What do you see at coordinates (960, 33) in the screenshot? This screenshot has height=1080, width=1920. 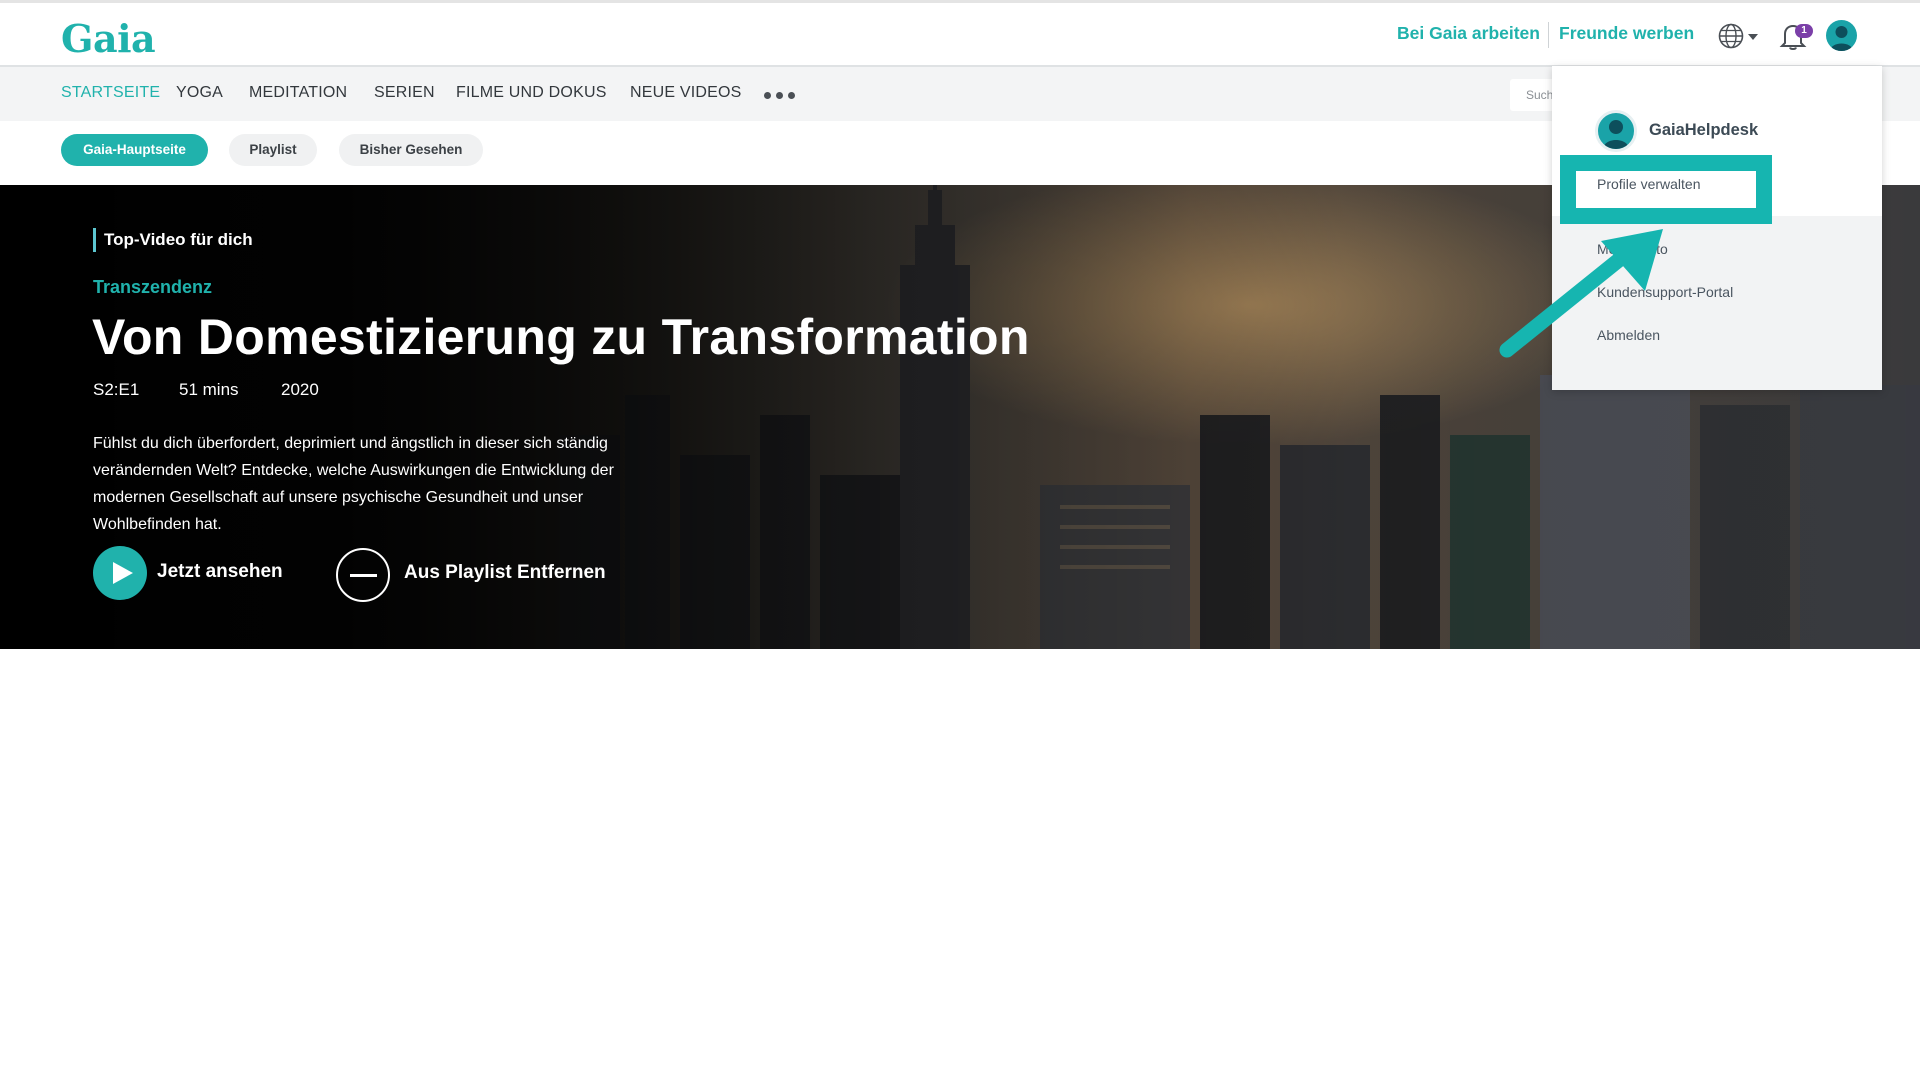 I see `top-header: Gaia Bei Gaia arbeiten Freunde werben 1` at bounding box center [960, 33].